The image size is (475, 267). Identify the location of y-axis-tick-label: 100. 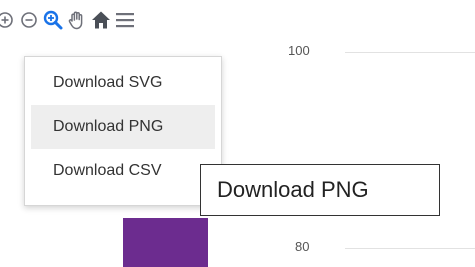
(299, 50).